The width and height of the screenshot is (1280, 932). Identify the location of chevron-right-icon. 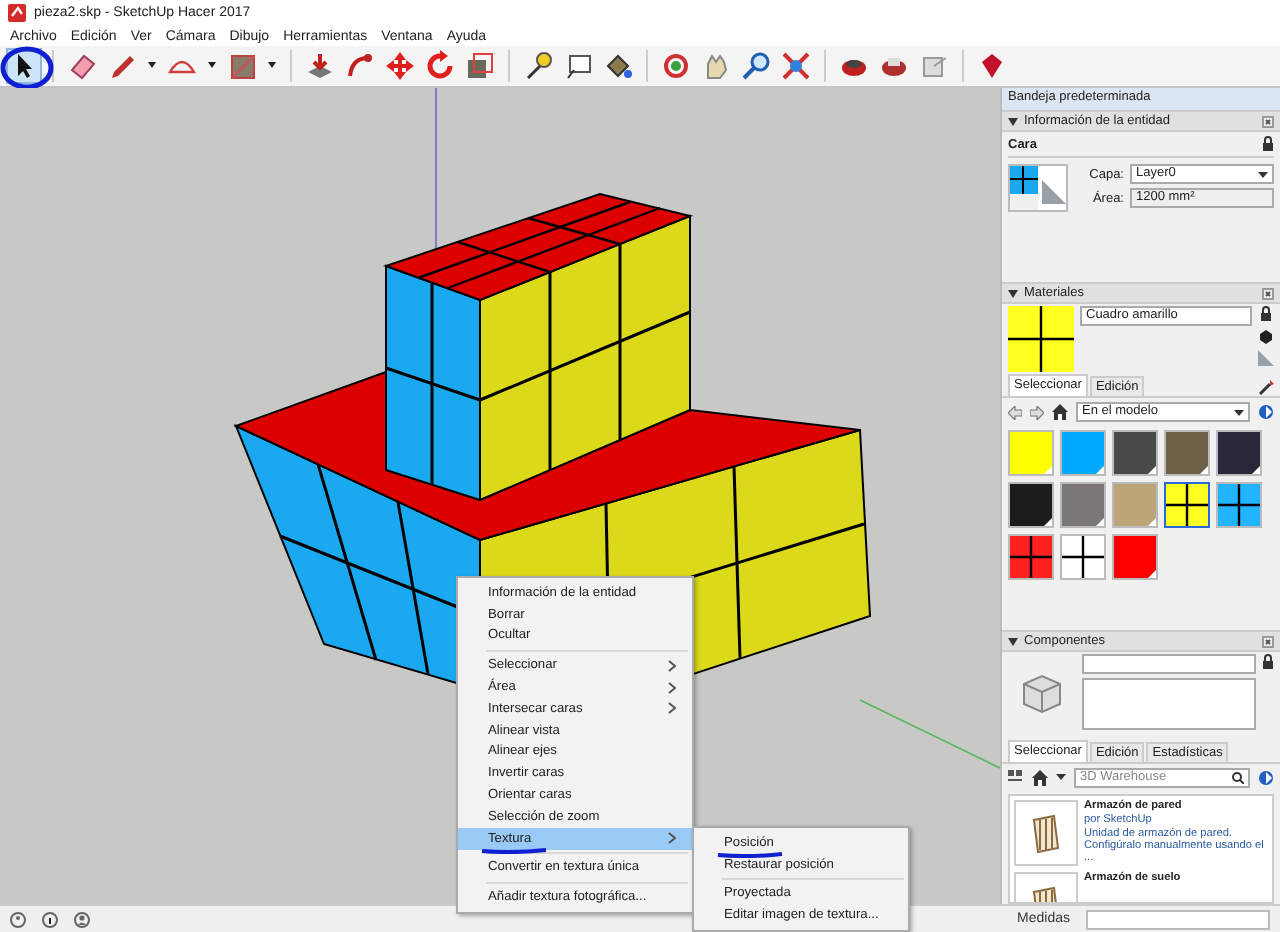
(672, 838).